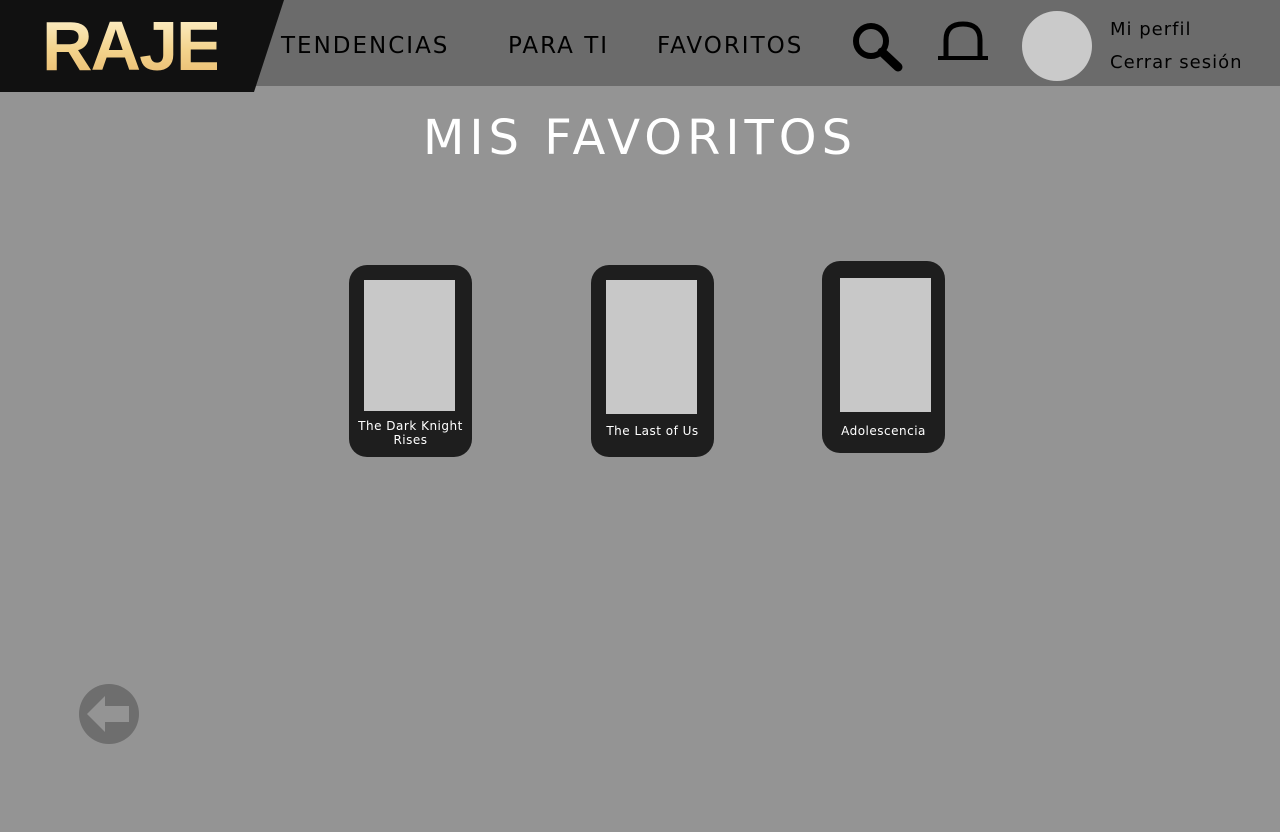 The height and width of the screenshot is (832, 1280). What do you see at coordinates (132, 46) in the screenshot?
I see `brand-logo: RAJE` at bounding box center [132, 46].